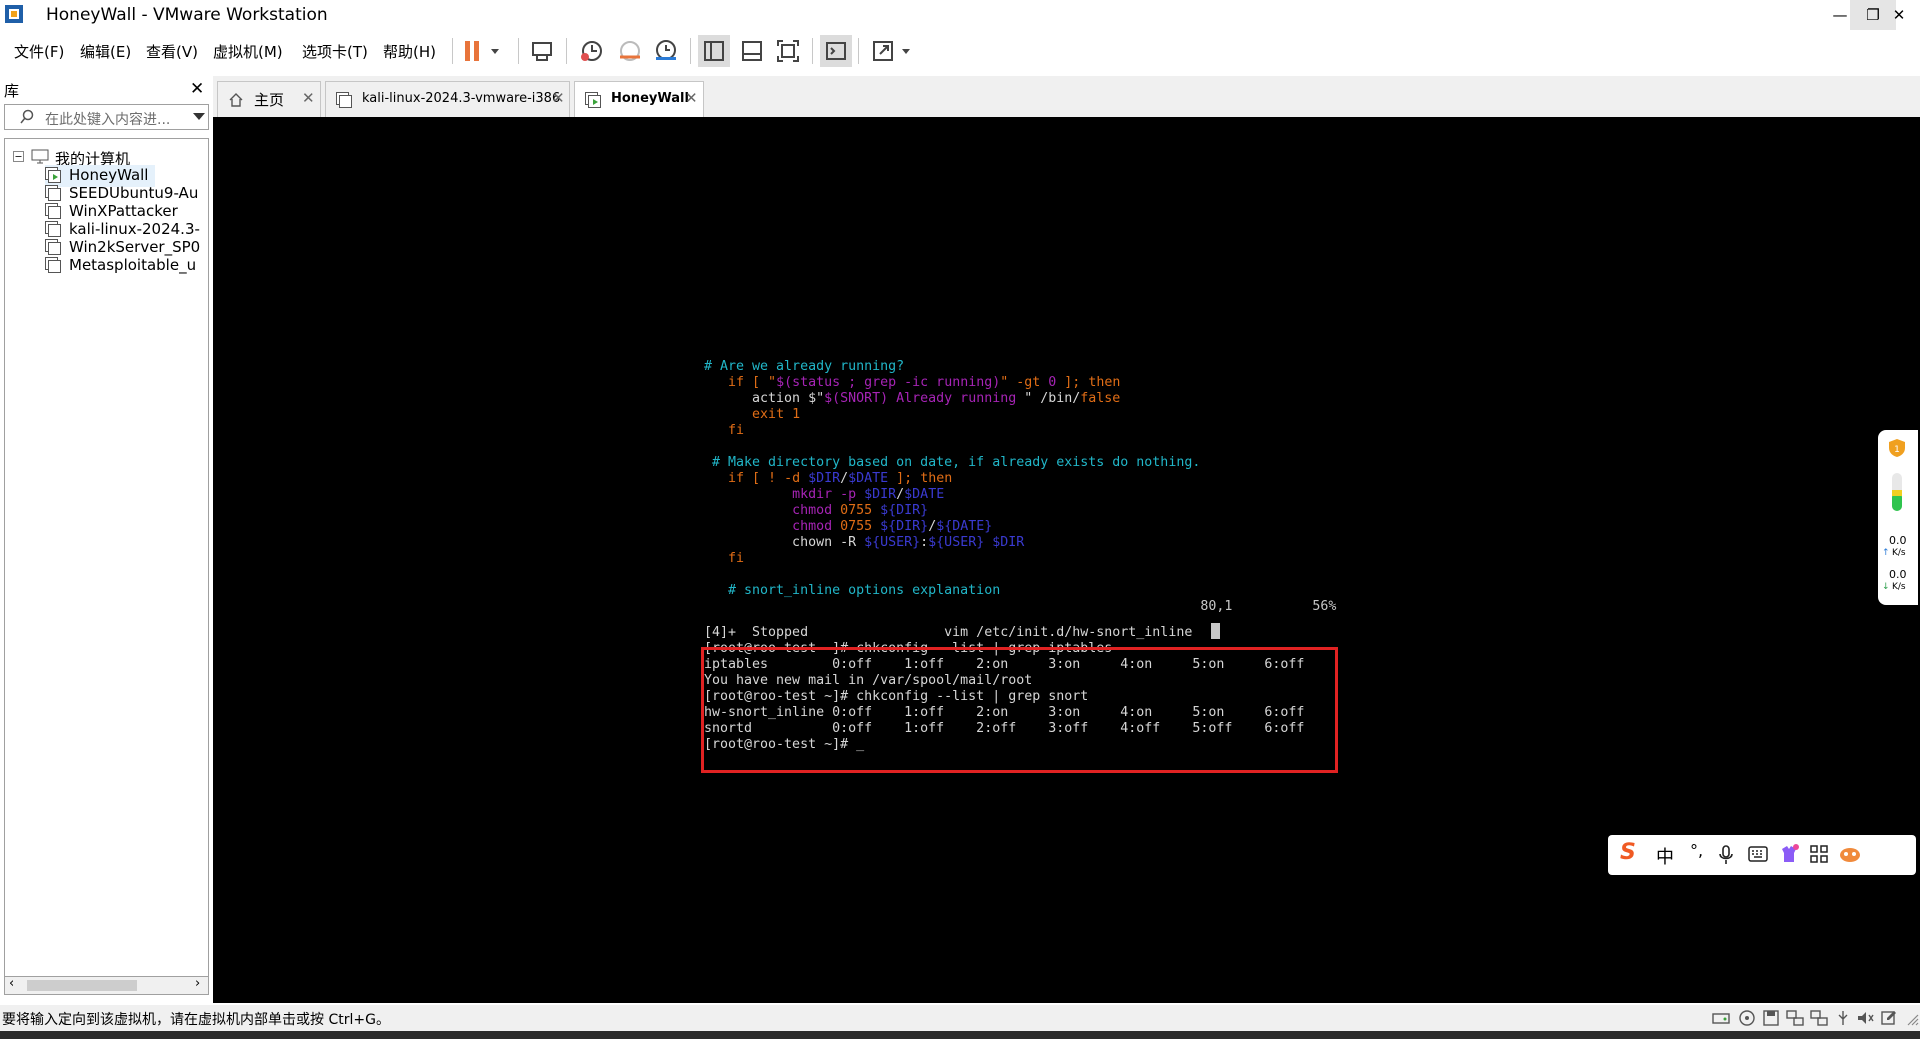  I want to click on console-view-icon, so click(836, 51).